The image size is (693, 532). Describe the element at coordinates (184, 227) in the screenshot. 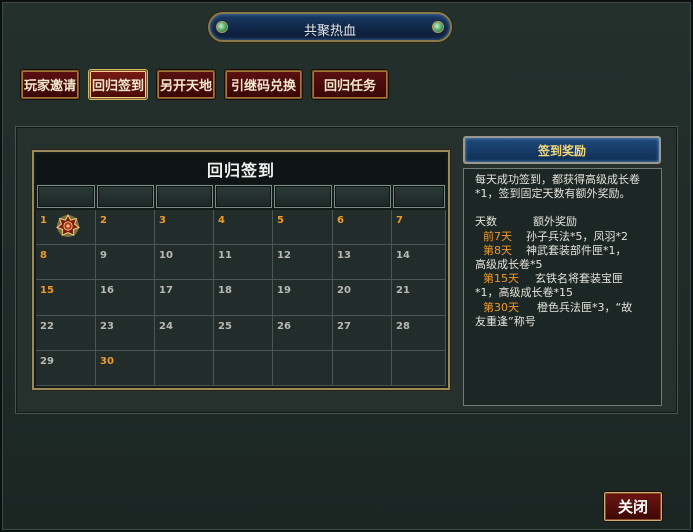

I see `calendar-day-cell: 3` at that location.